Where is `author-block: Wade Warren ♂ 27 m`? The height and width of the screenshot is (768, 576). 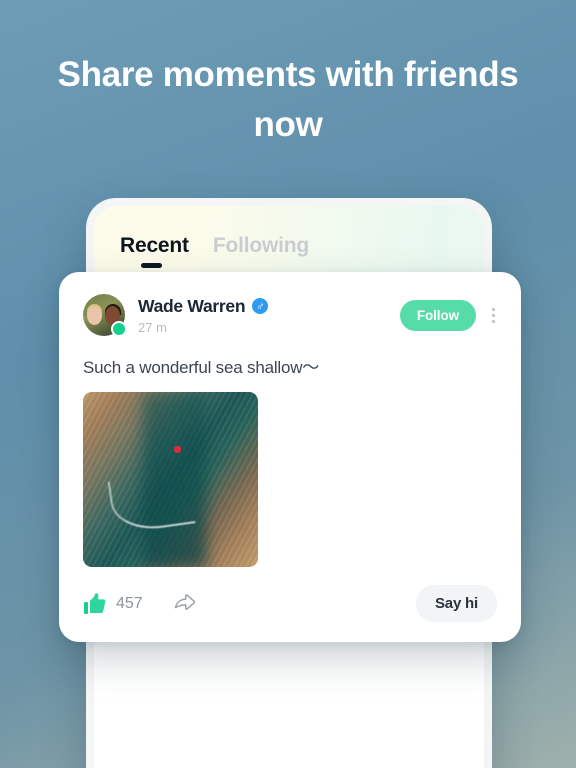 author-block: Wade Warren ♂ 27 m is located at coordinates (203, 315).